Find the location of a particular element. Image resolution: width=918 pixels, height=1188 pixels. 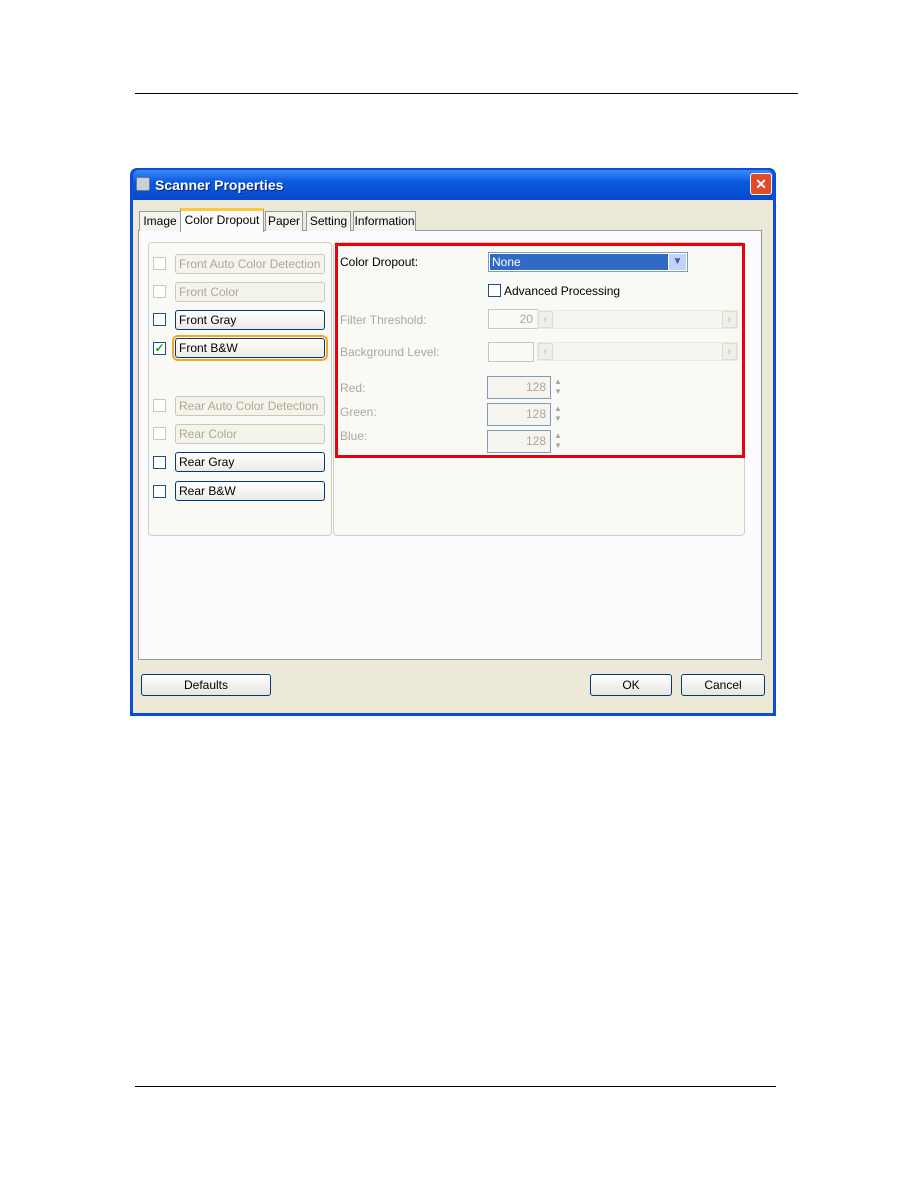

front-gray-button: Front Gray is located at coordinates (250, 320).